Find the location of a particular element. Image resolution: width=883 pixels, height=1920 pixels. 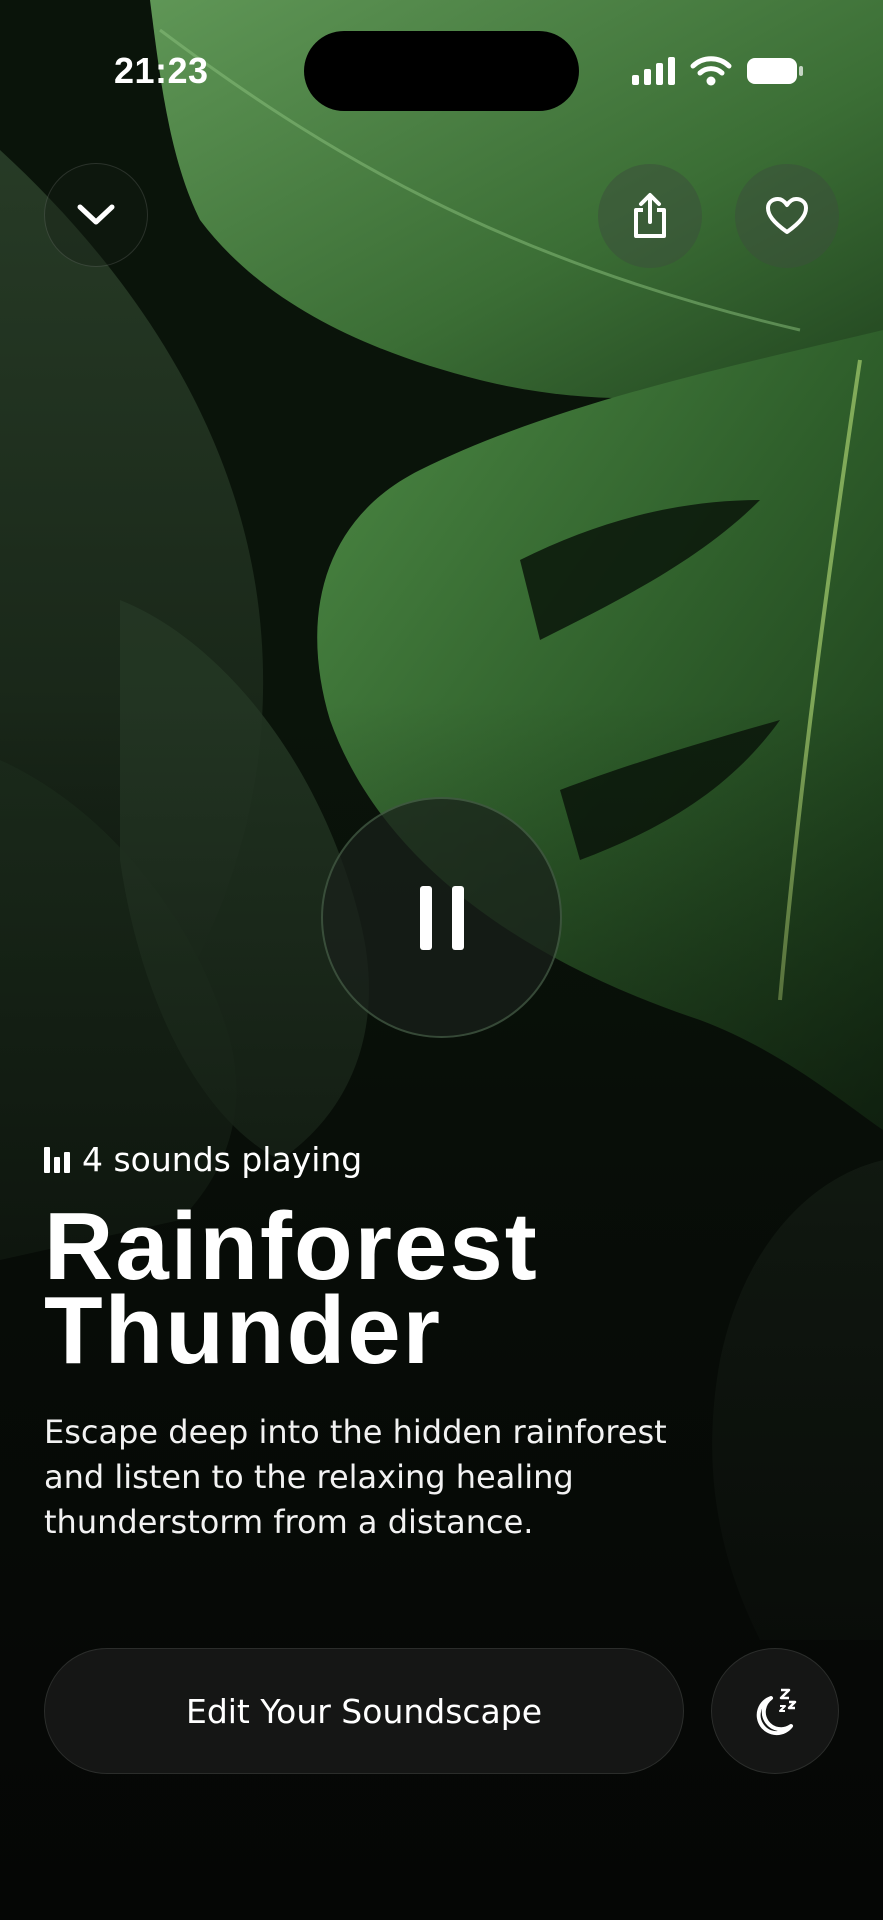

chevron-down-icon is located at coordinates (96, 214).